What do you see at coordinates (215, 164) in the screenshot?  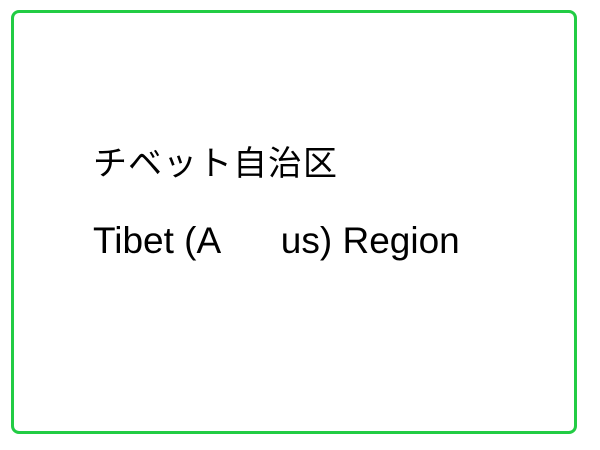 I see `japanese-region-name: チベット自治区` at bounding box center [215, 164].